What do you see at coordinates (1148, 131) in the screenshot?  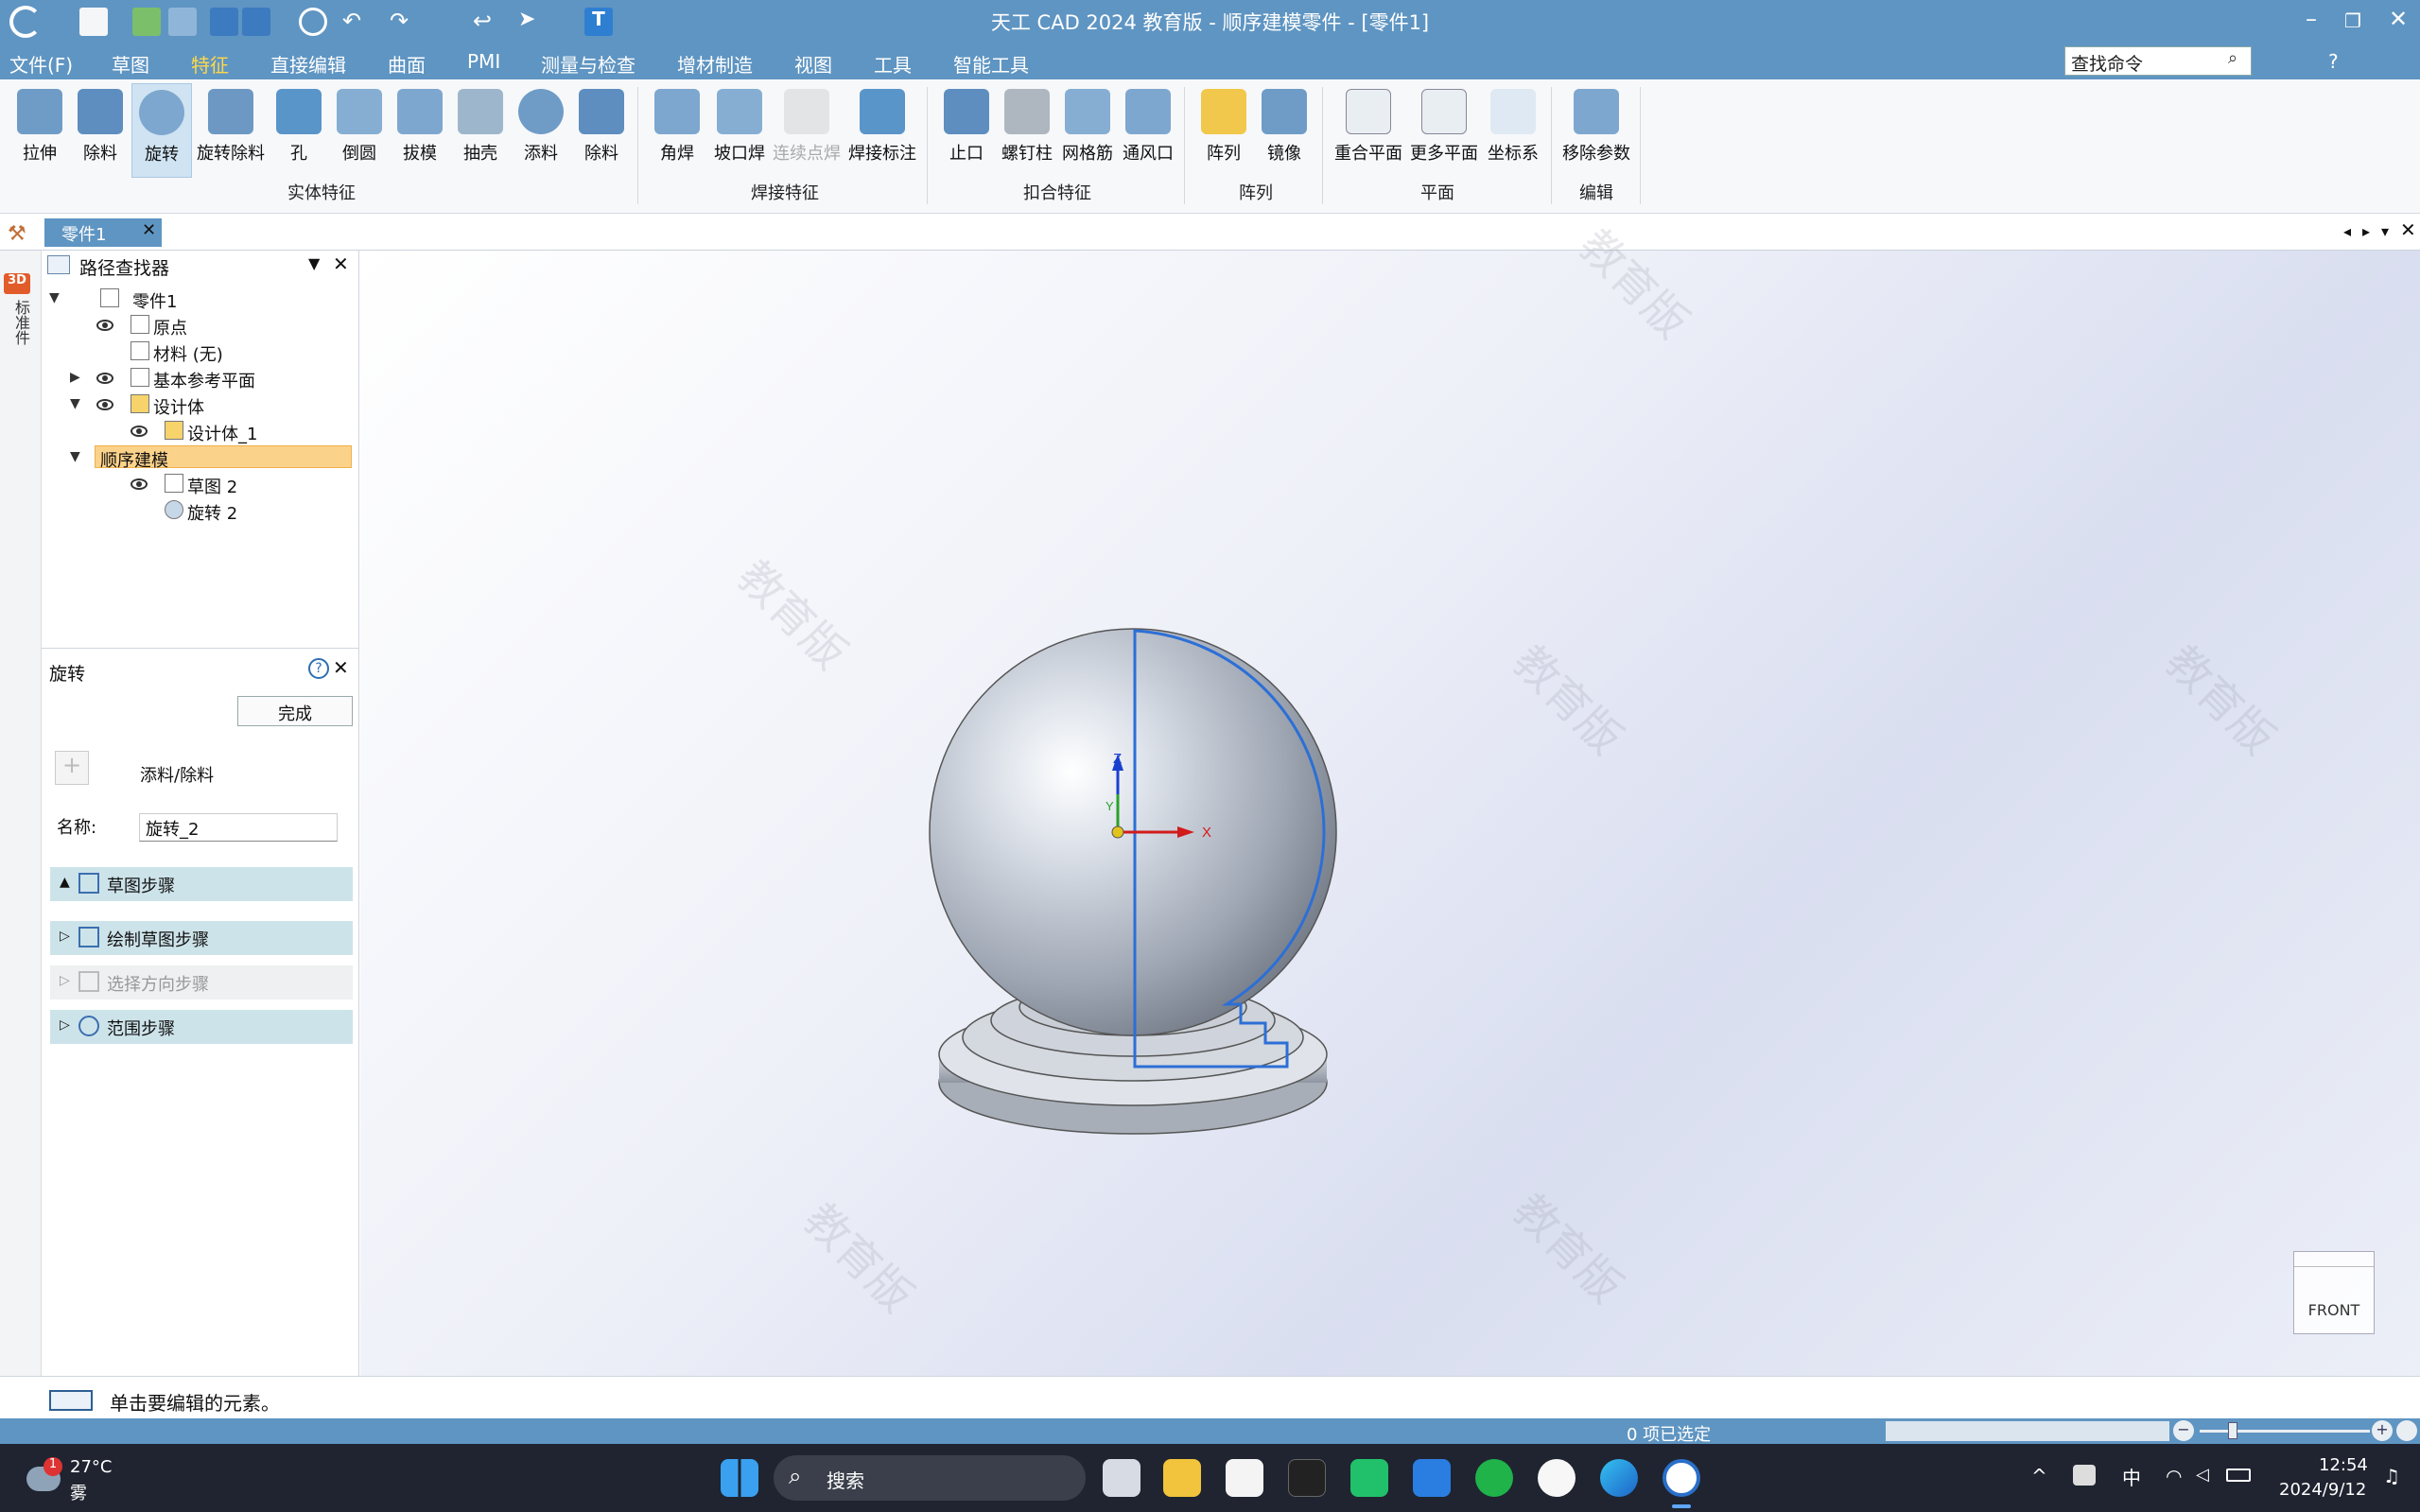 I see `vent-button: 通风口` at bounding box center [1148, 131].